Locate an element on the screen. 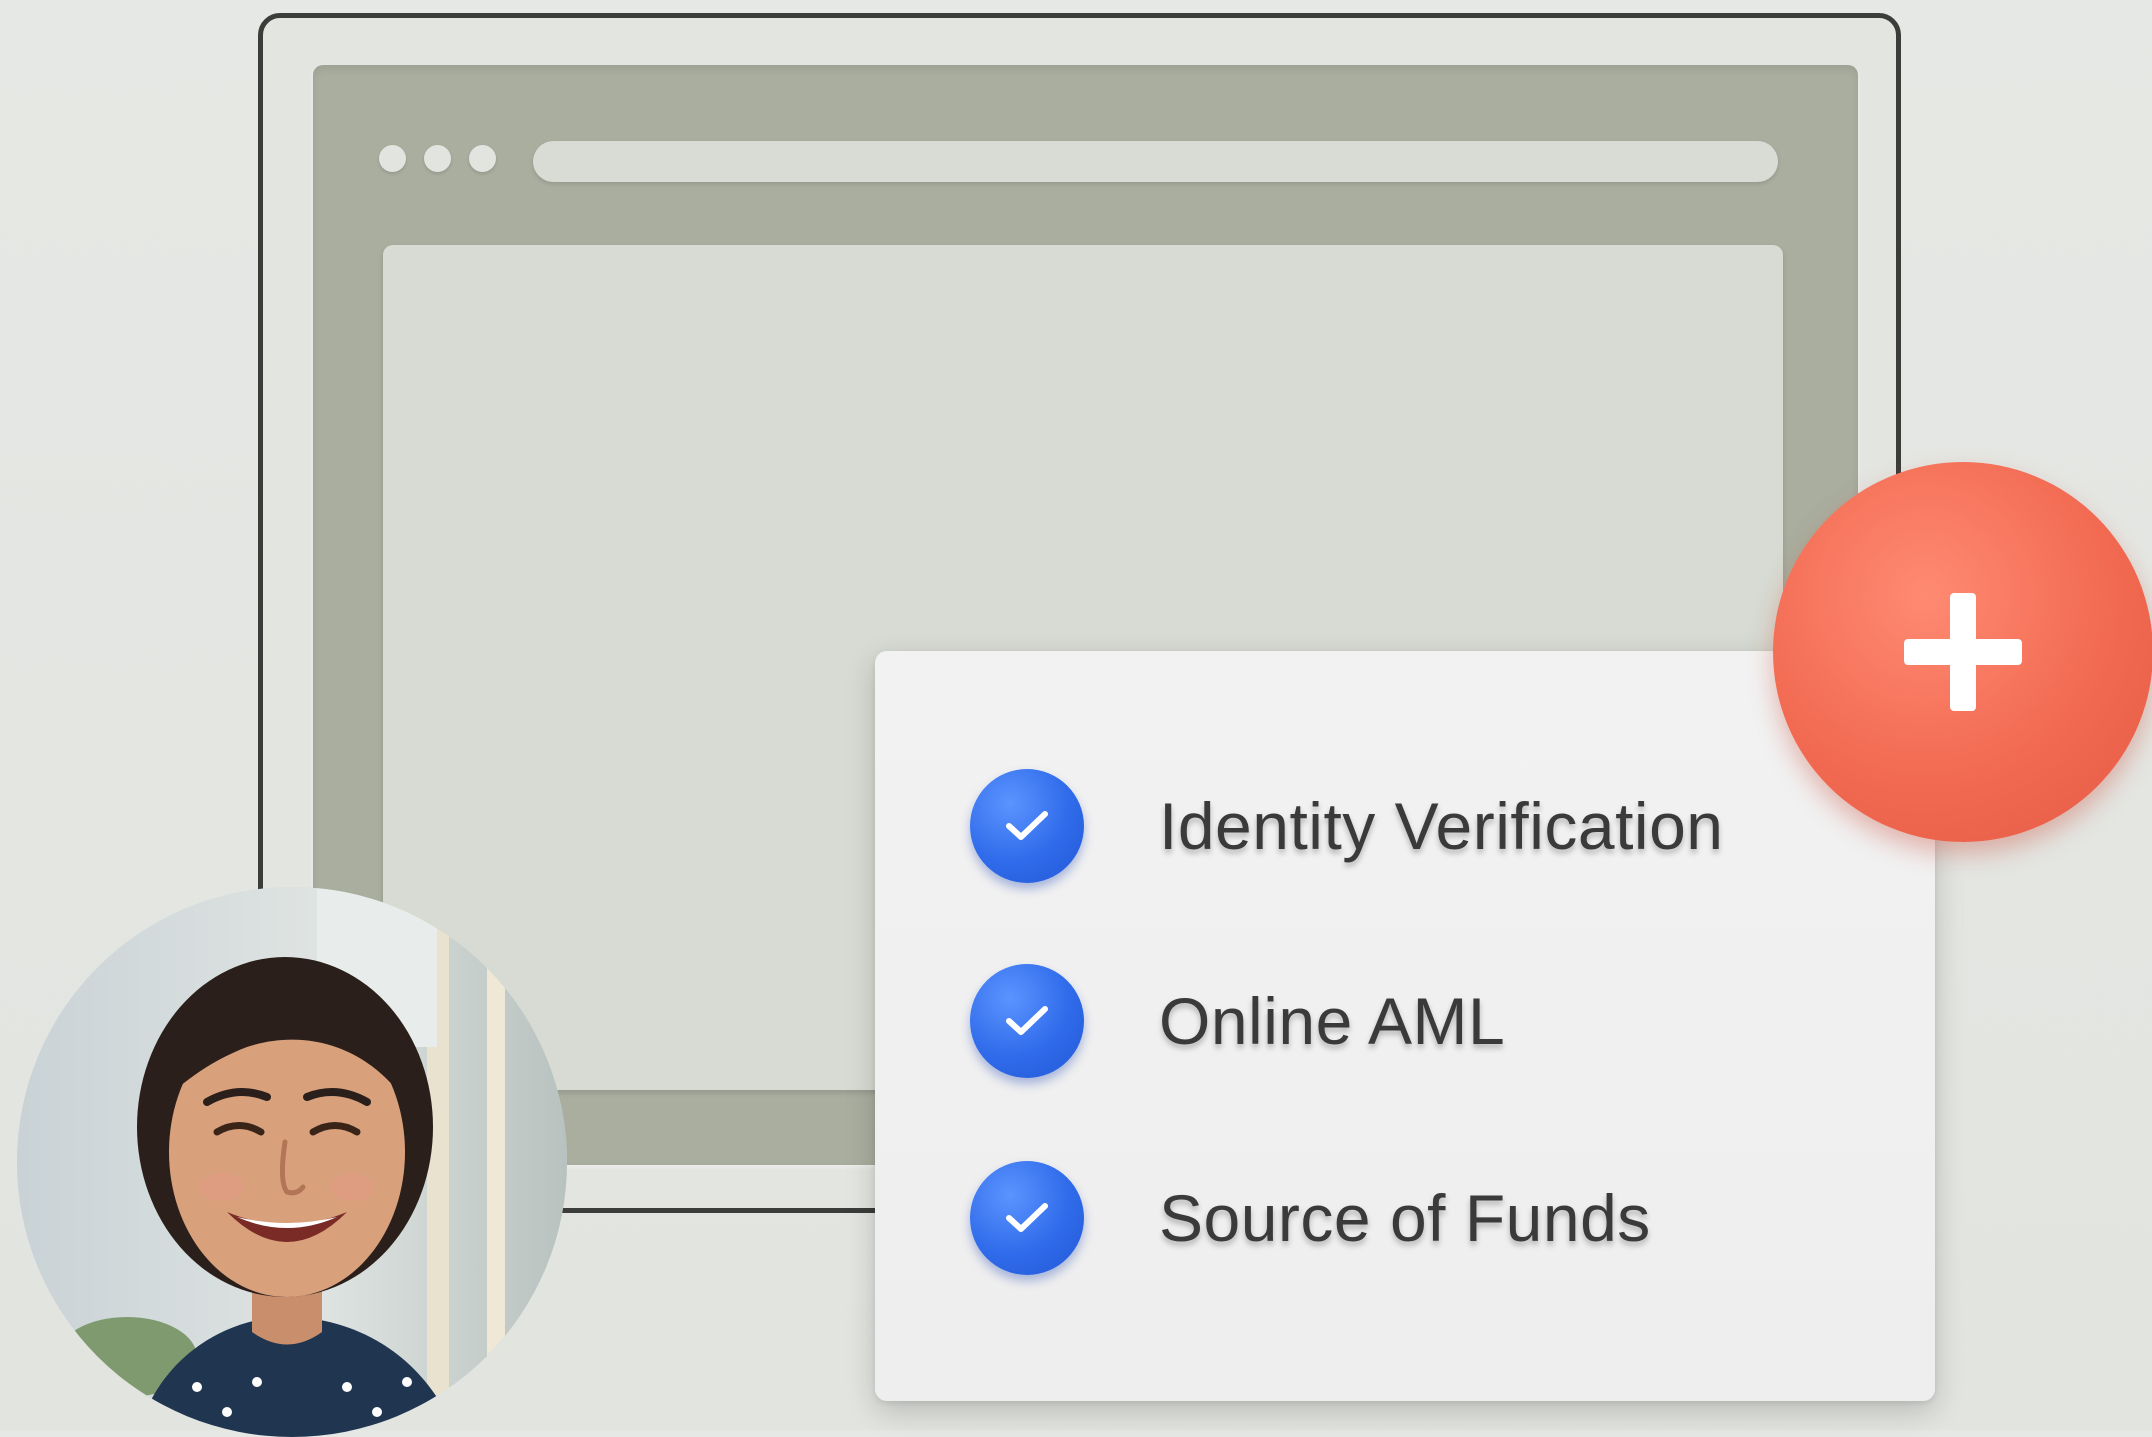 Image resolution: width=2152 pixels, height=1437 pixels. avatar is located at coordinates (292, 1162).